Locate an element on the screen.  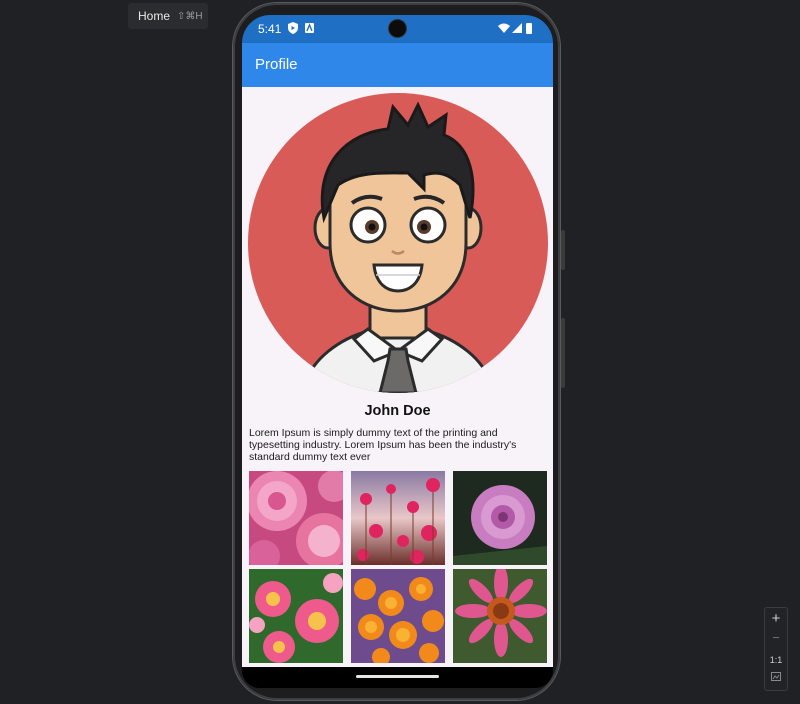
gallery-photo-cosmos is located at coordinates (398, 518).